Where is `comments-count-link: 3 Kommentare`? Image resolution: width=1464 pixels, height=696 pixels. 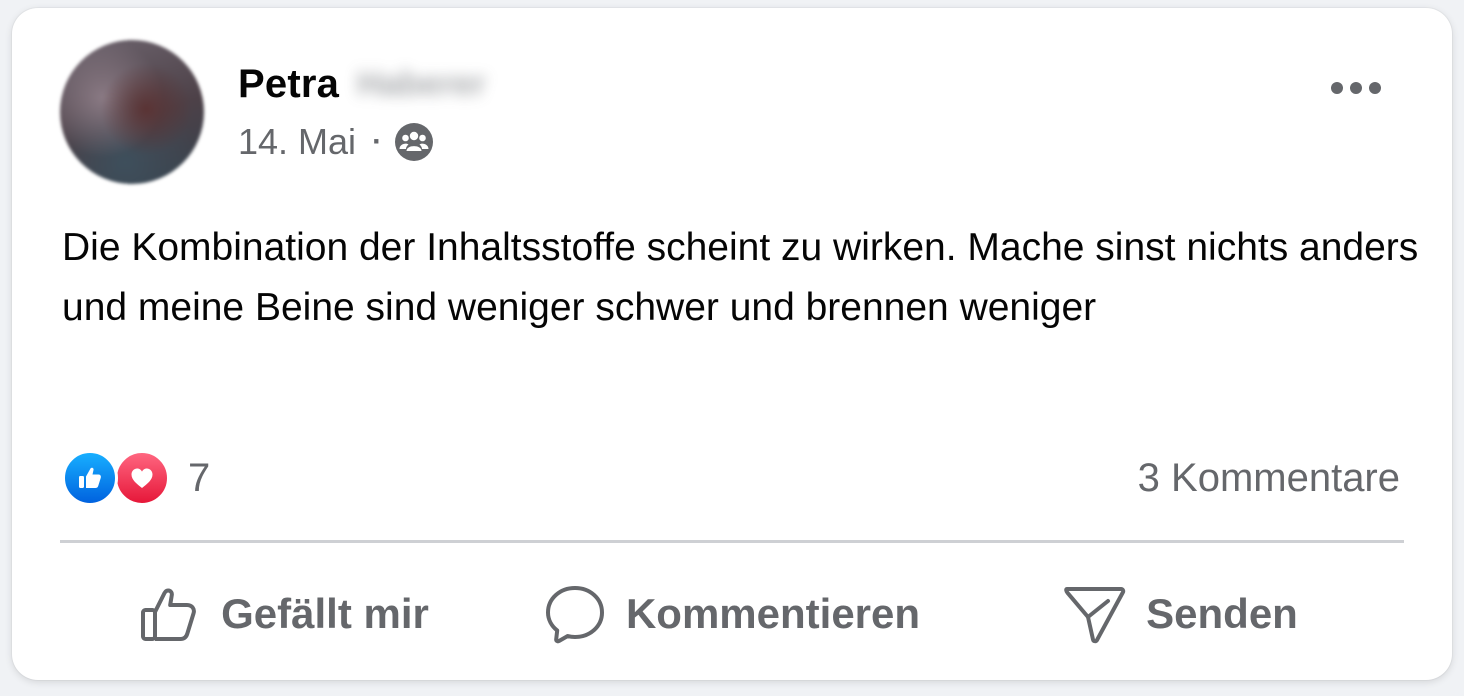
comments-count-link: 3 Kommentare is located at coordinates (1269, 478).